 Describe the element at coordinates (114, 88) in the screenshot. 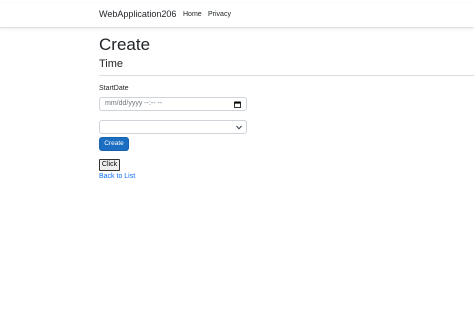

I see `start-date-label: StartDate` at that location.